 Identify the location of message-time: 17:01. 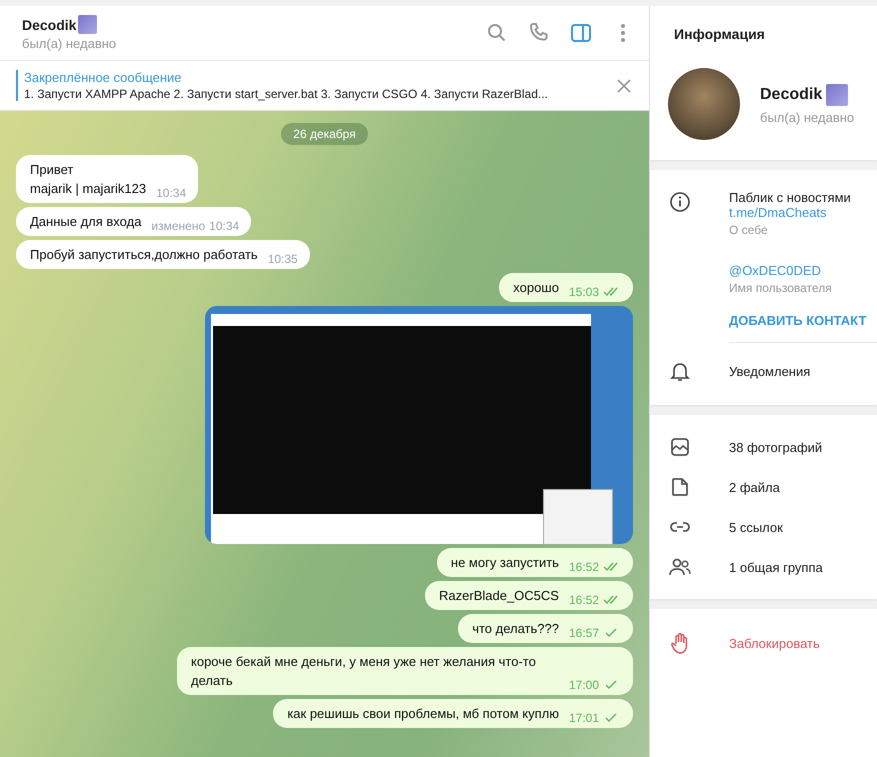
(583, 718).